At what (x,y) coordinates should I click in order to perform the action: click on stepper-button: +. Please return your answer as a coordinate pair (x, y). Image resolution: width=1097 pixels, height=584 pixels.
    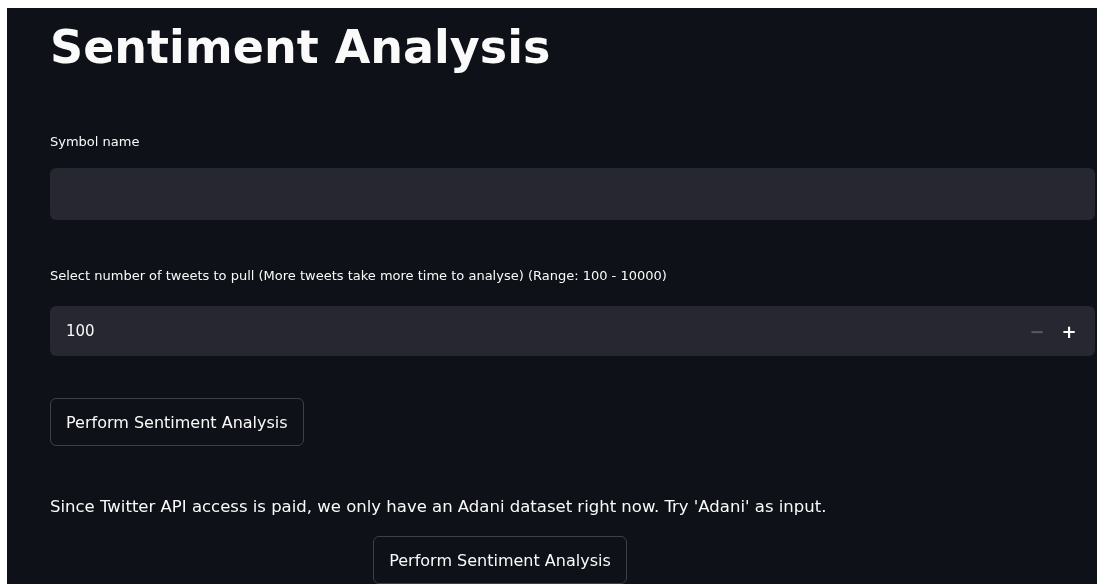
    Looking at the image, I should click on (1069, 331).